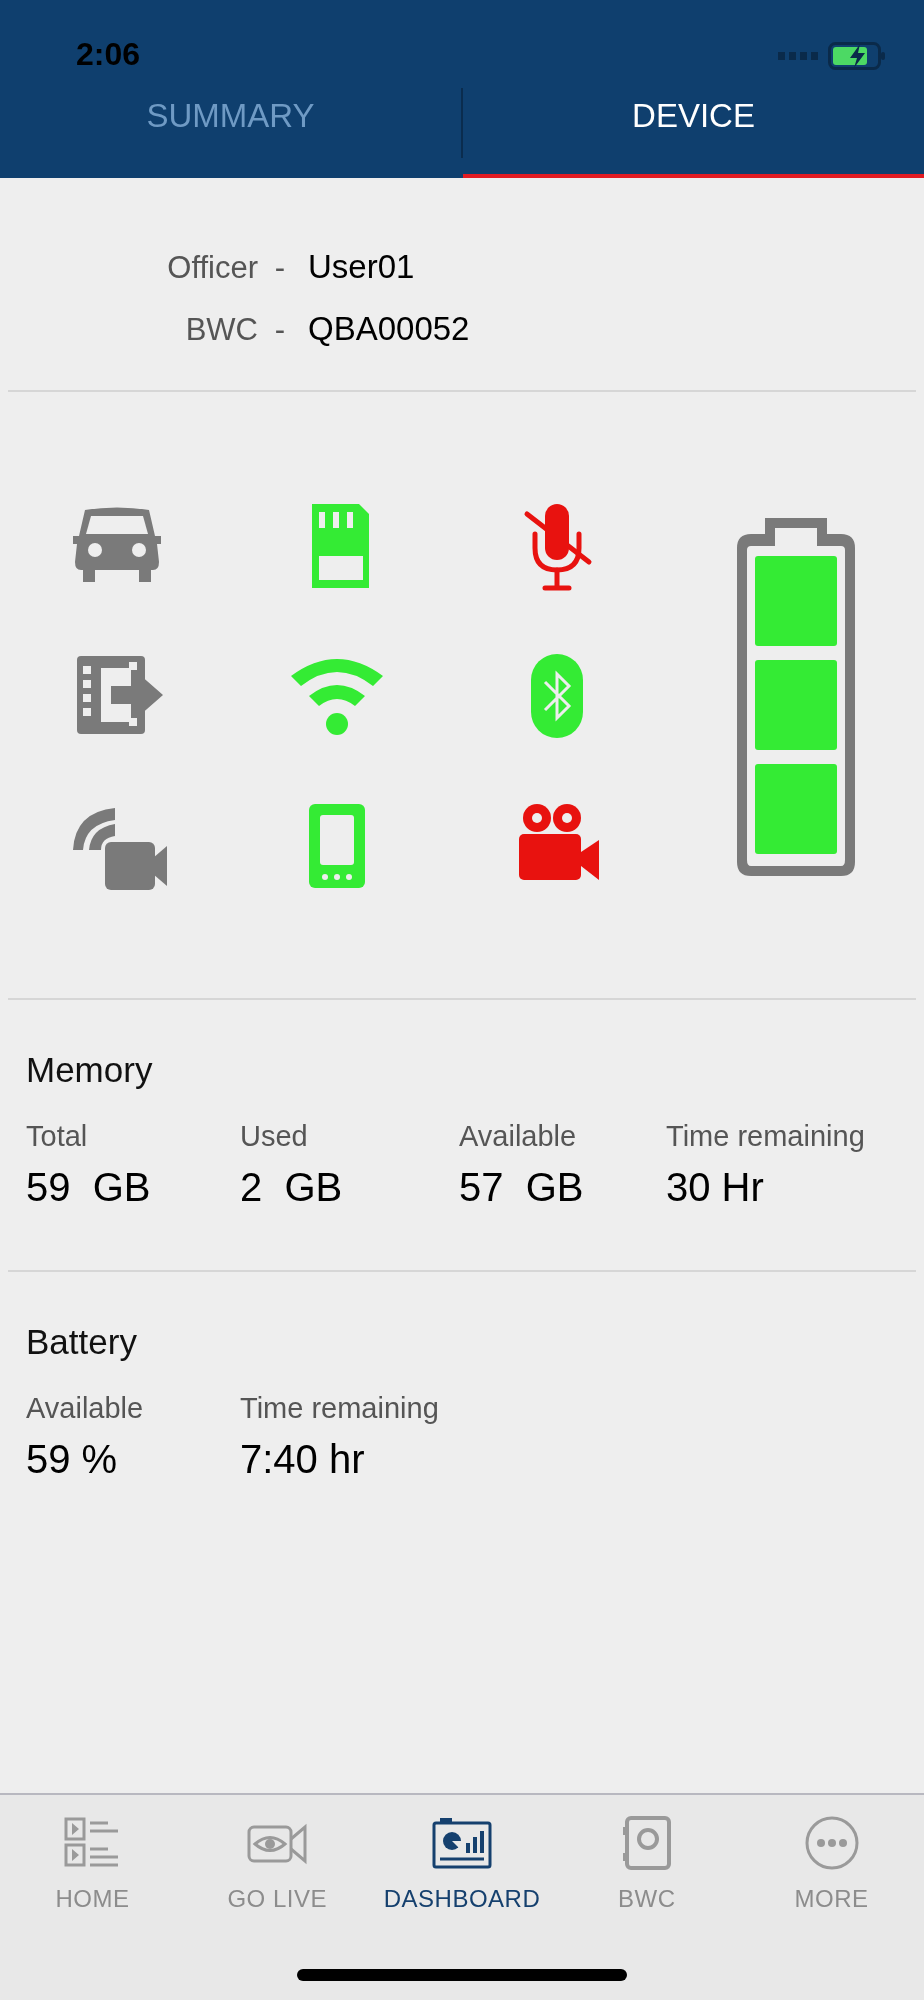 Image resolution: width=924 pixels, height=2000 pixels. What do you see at coordinates (274, 1136) in the screenshot?
I see `stat-label: Used` at bounding box center [274, 1136].